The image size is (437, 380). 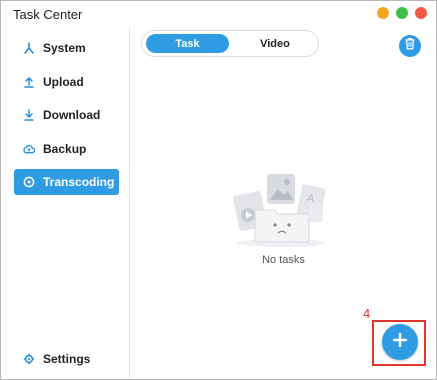 I want to click on empty-state-text: No tasks, so click(x=283, y=260).